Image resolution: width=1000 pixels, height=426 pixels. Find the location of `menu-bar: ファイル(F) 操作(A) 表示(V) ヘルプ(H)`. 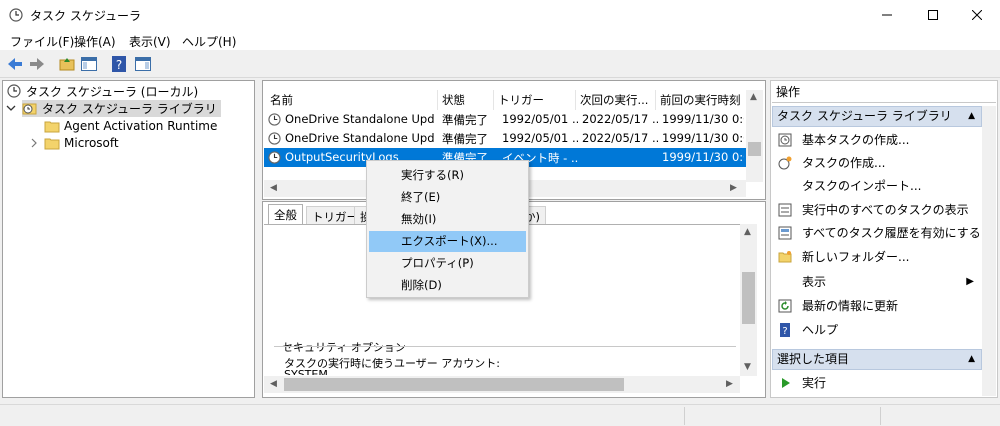

menu-bar: ファイル(F) 操作(A) 表示(V) ヘルプ(H) is located at coordinates (500, 40).